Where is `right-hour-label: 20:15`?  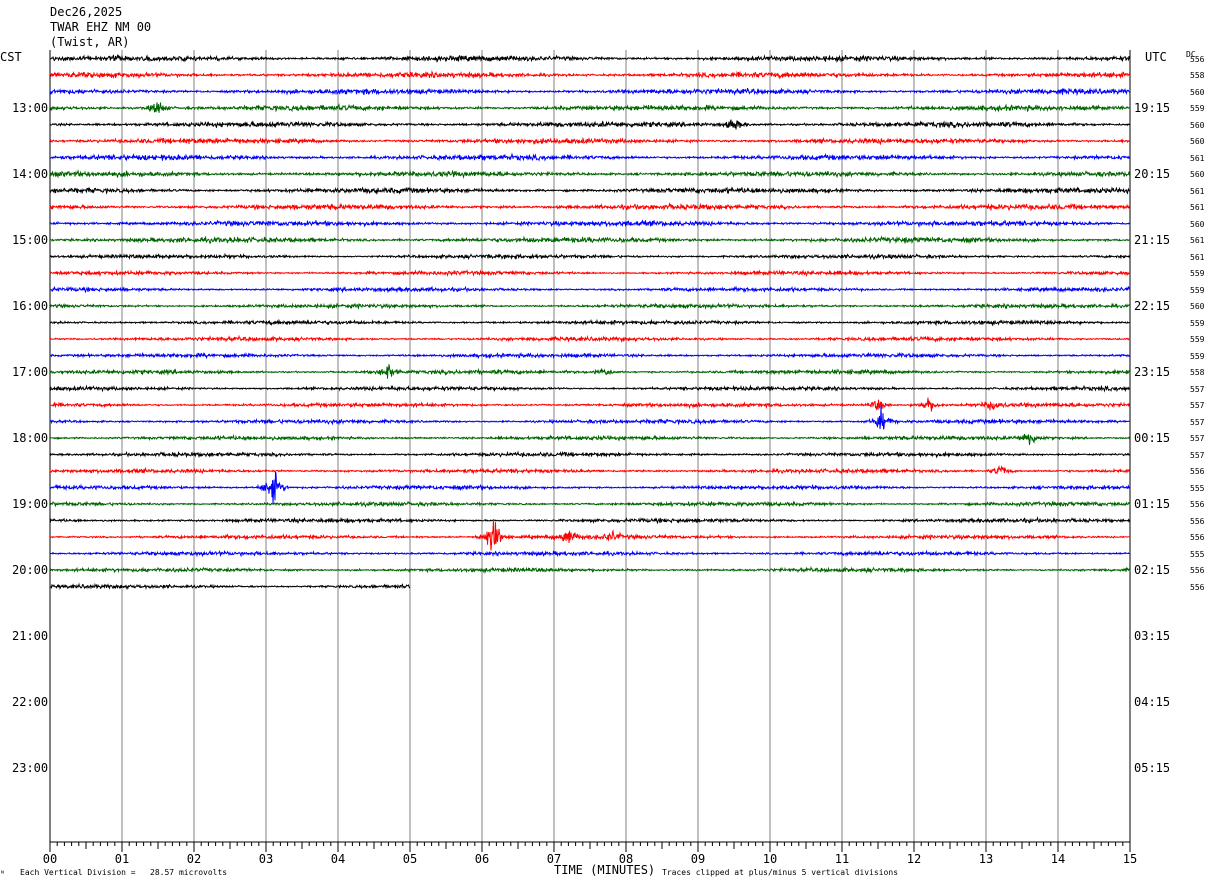
right-hour-label: 20:15 is located at coordinates (1152, 174).